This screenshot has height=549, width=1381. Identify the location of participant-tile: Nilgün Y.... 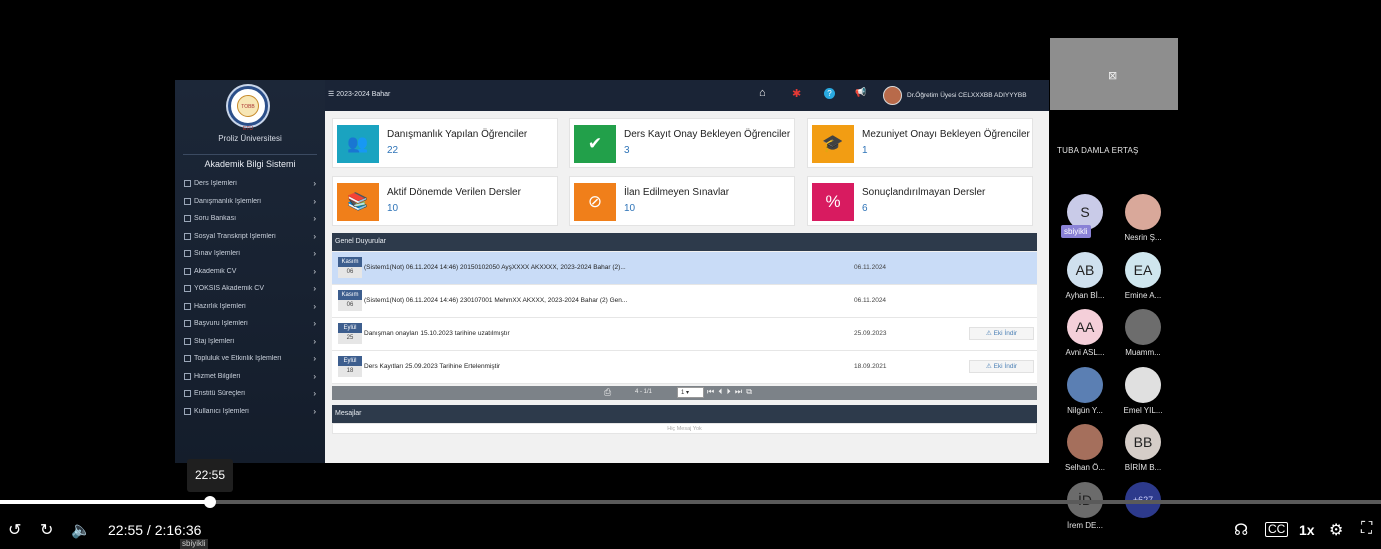
(1085, 390).